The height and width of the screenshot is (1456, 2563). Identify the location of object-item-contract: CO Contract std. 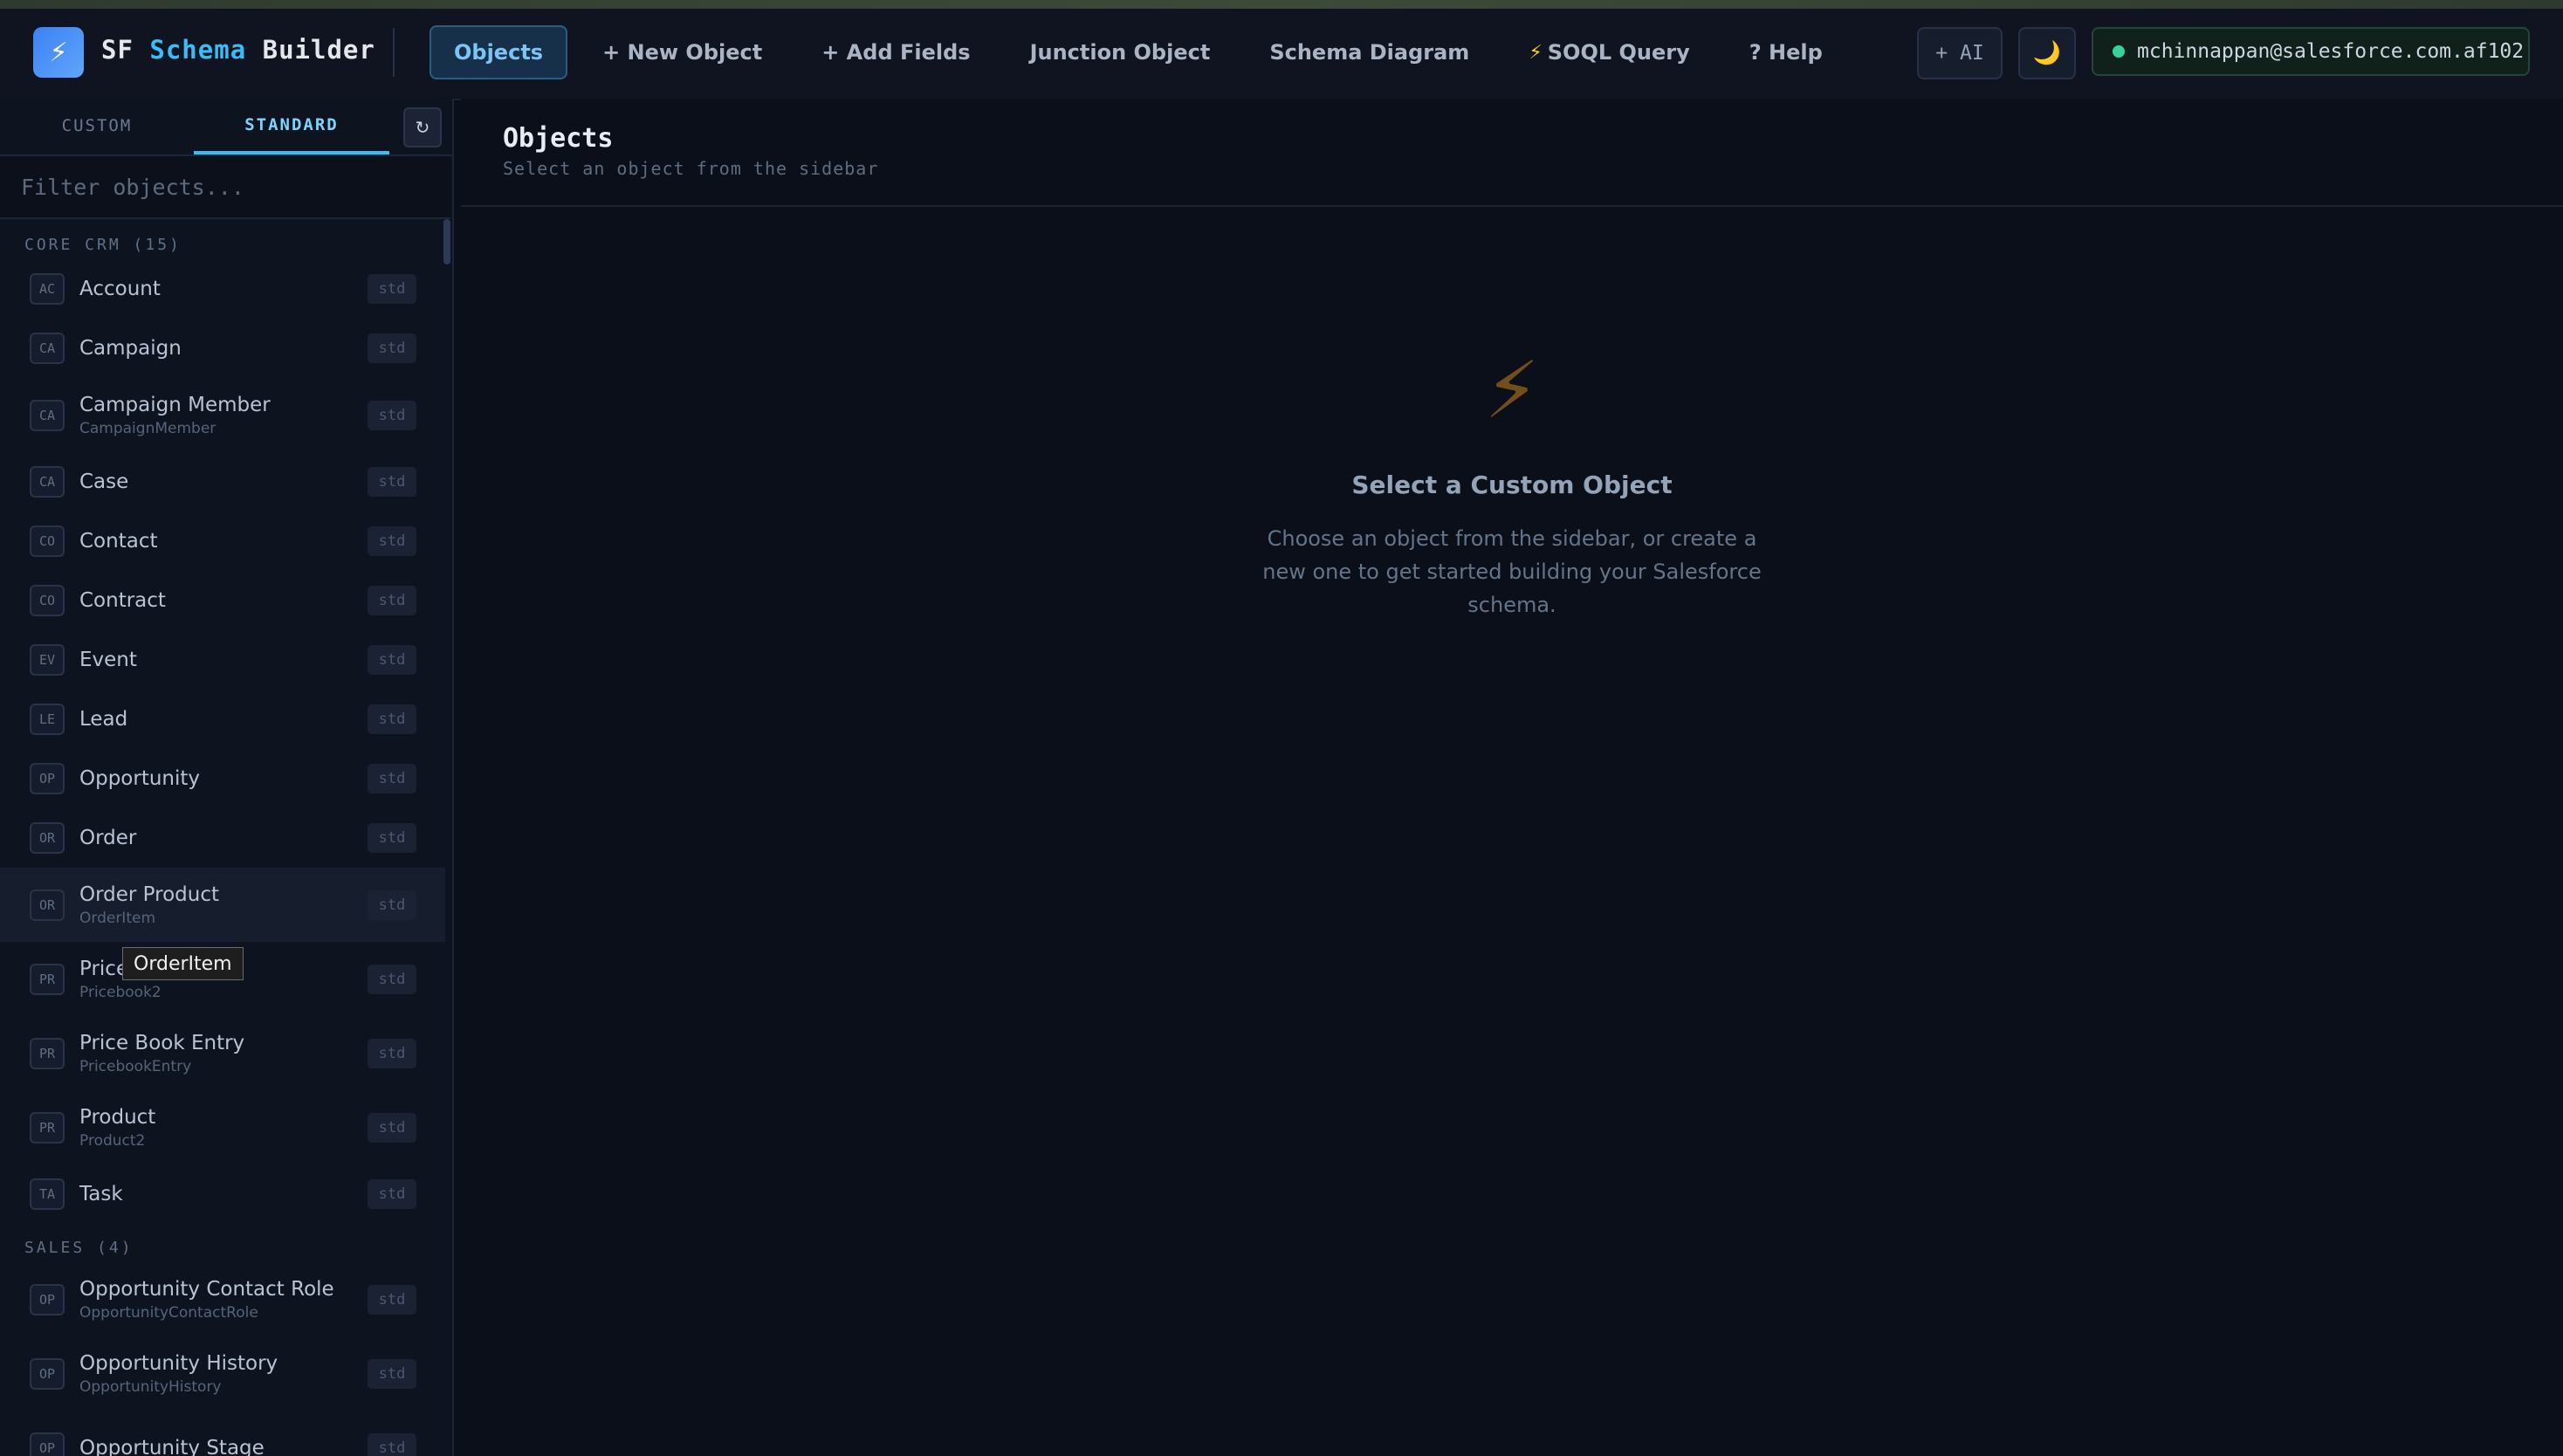
(222, 600).